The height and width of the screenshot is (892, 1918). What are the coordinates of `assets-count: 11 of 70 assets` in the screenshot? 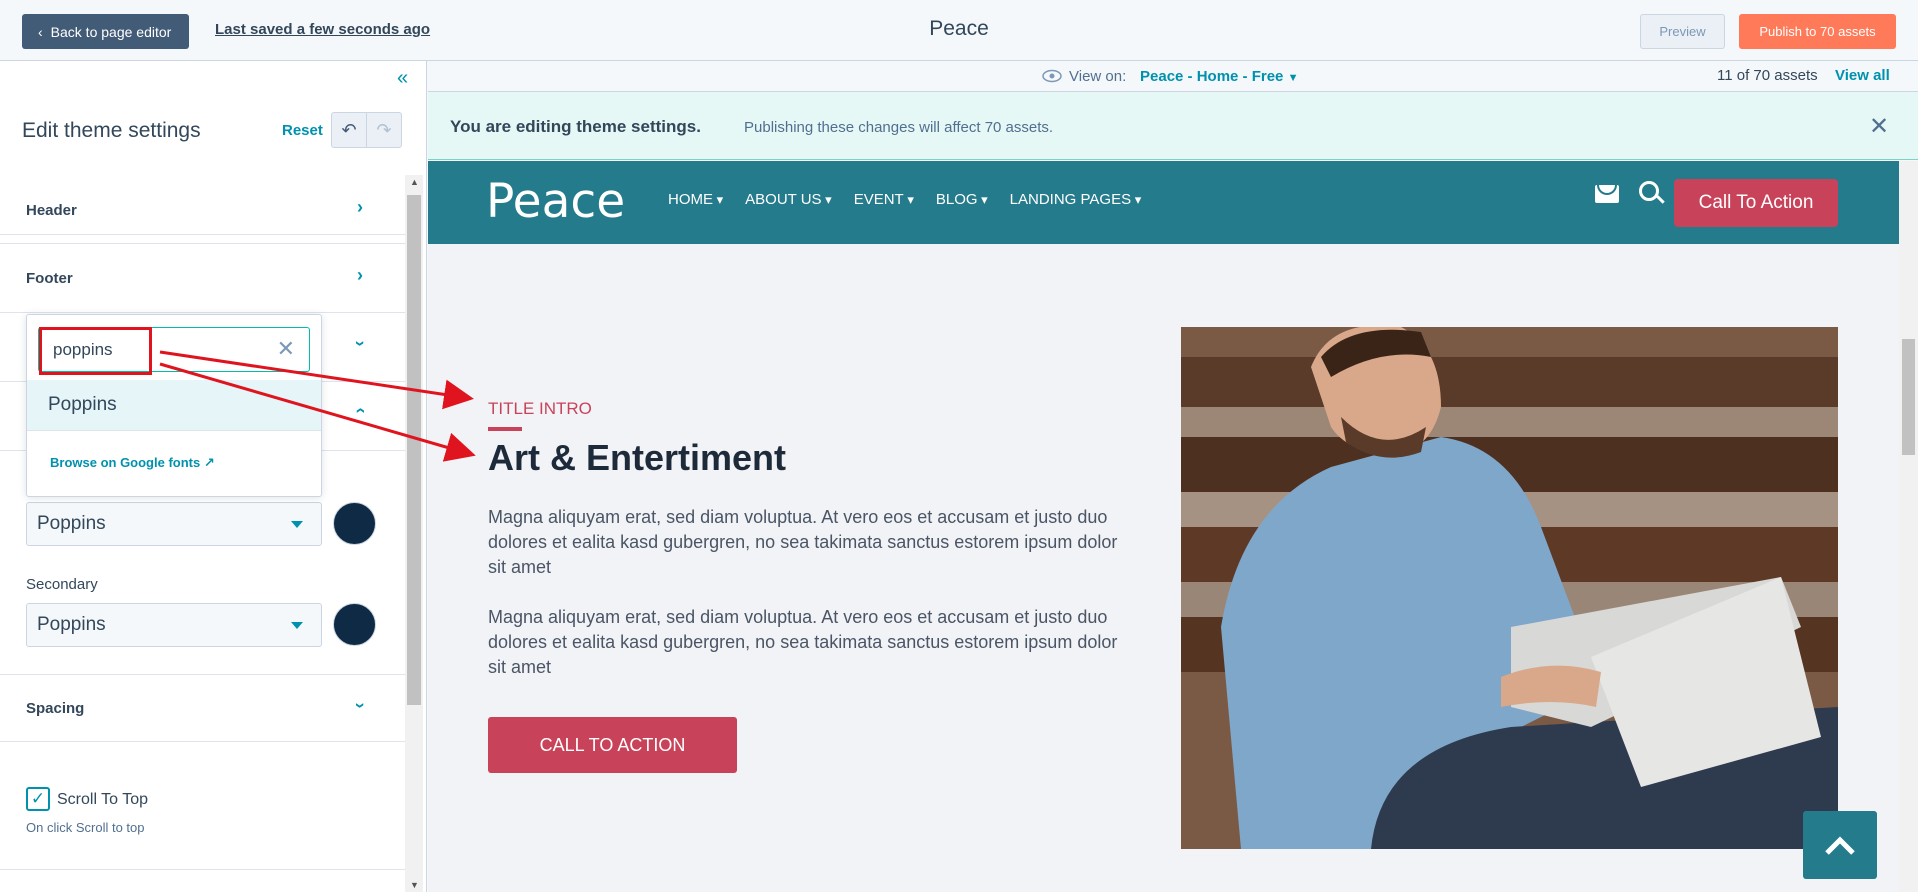 It's located at (1767, 75).